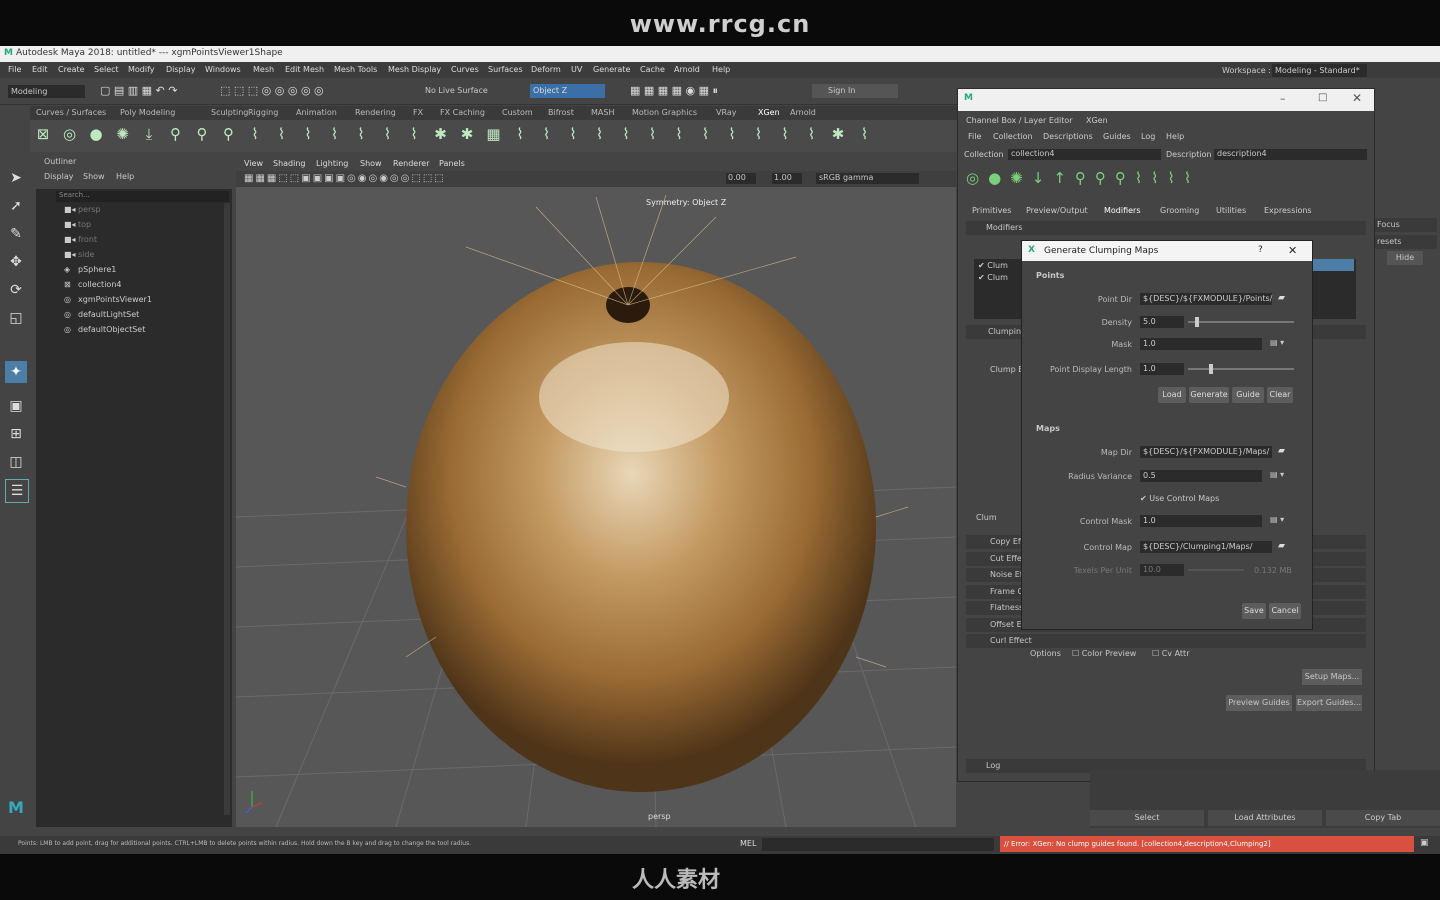  I want to click on xgen-subtab: Utilities, so click(1231, 210).